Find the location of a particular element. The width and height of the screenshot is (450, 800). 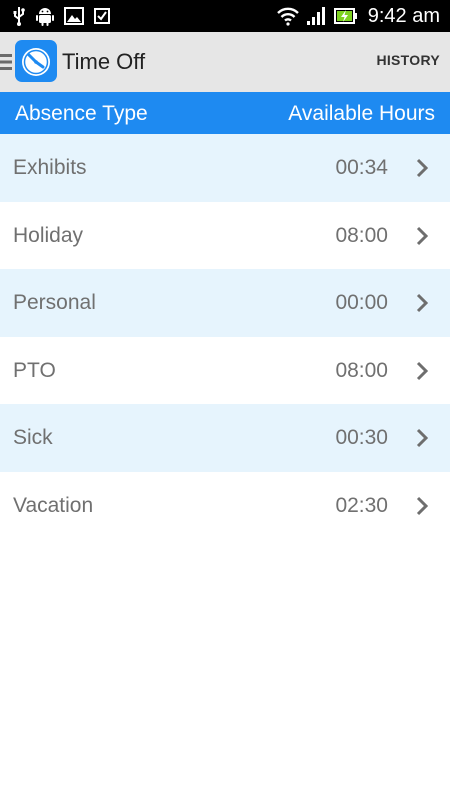

list-item: PTO 08:00 is located at coordinates (225, 370).